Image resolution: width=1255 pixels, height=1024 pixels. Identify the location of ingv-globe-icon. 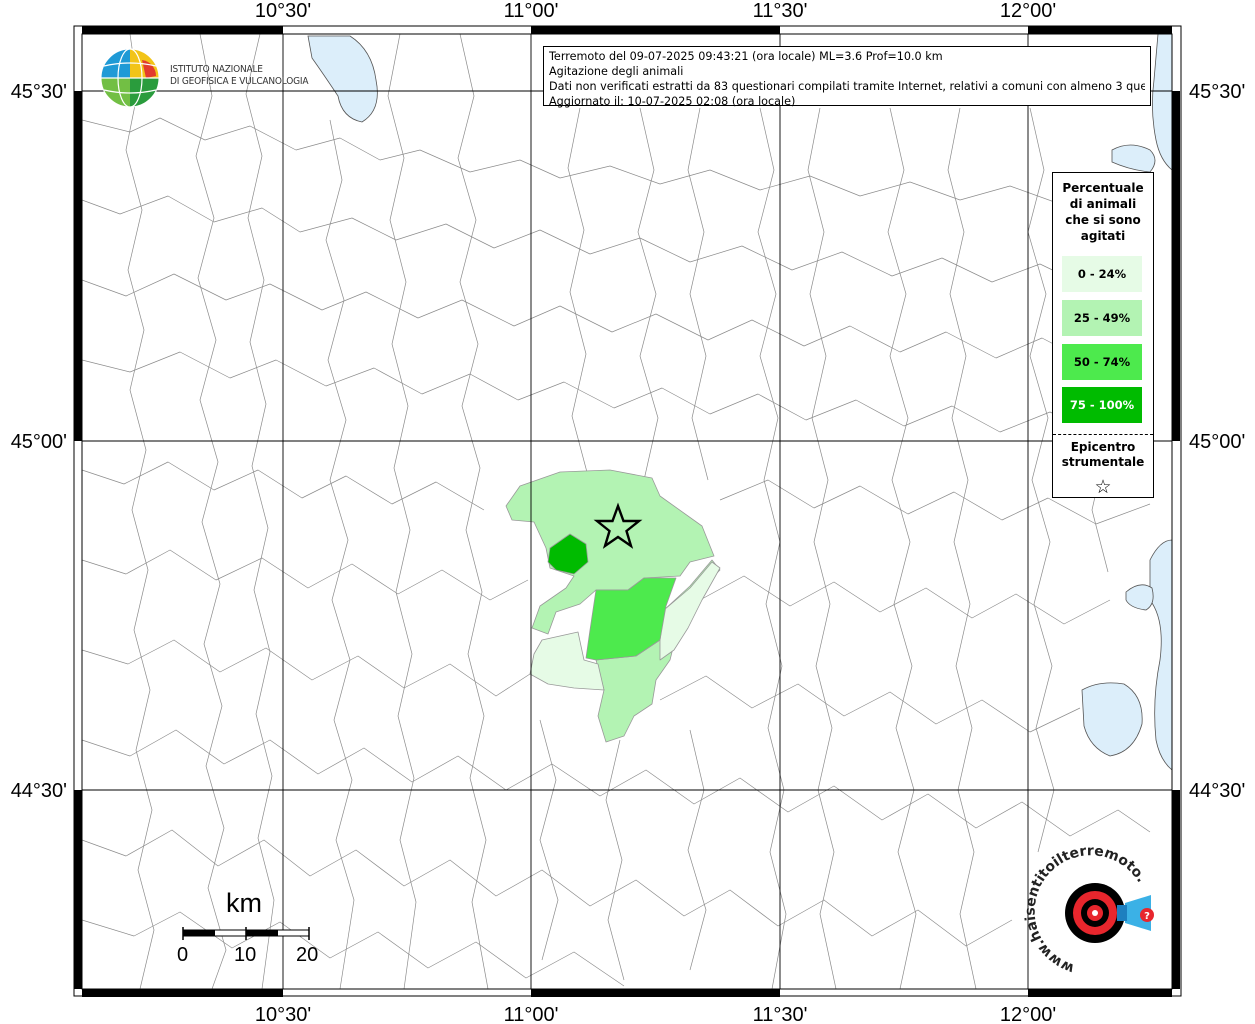
(130, 78).